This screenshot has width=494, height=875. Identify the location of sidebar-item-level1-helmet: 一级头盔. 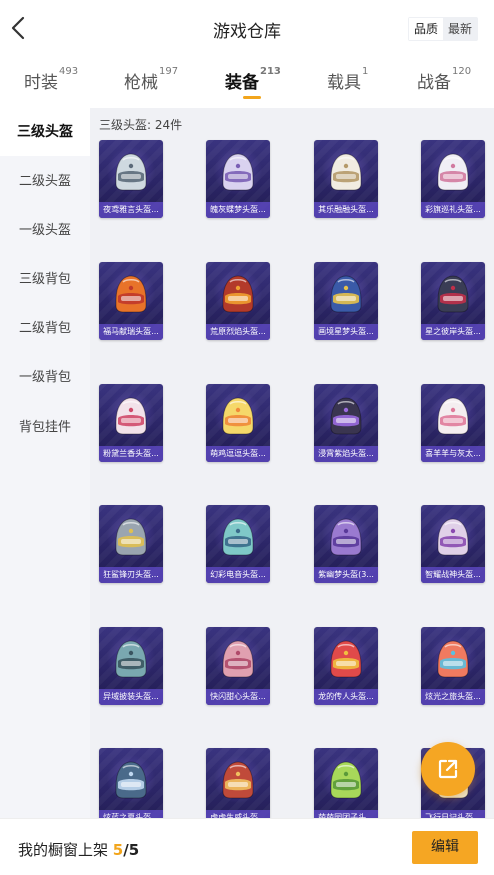
(45, 231).